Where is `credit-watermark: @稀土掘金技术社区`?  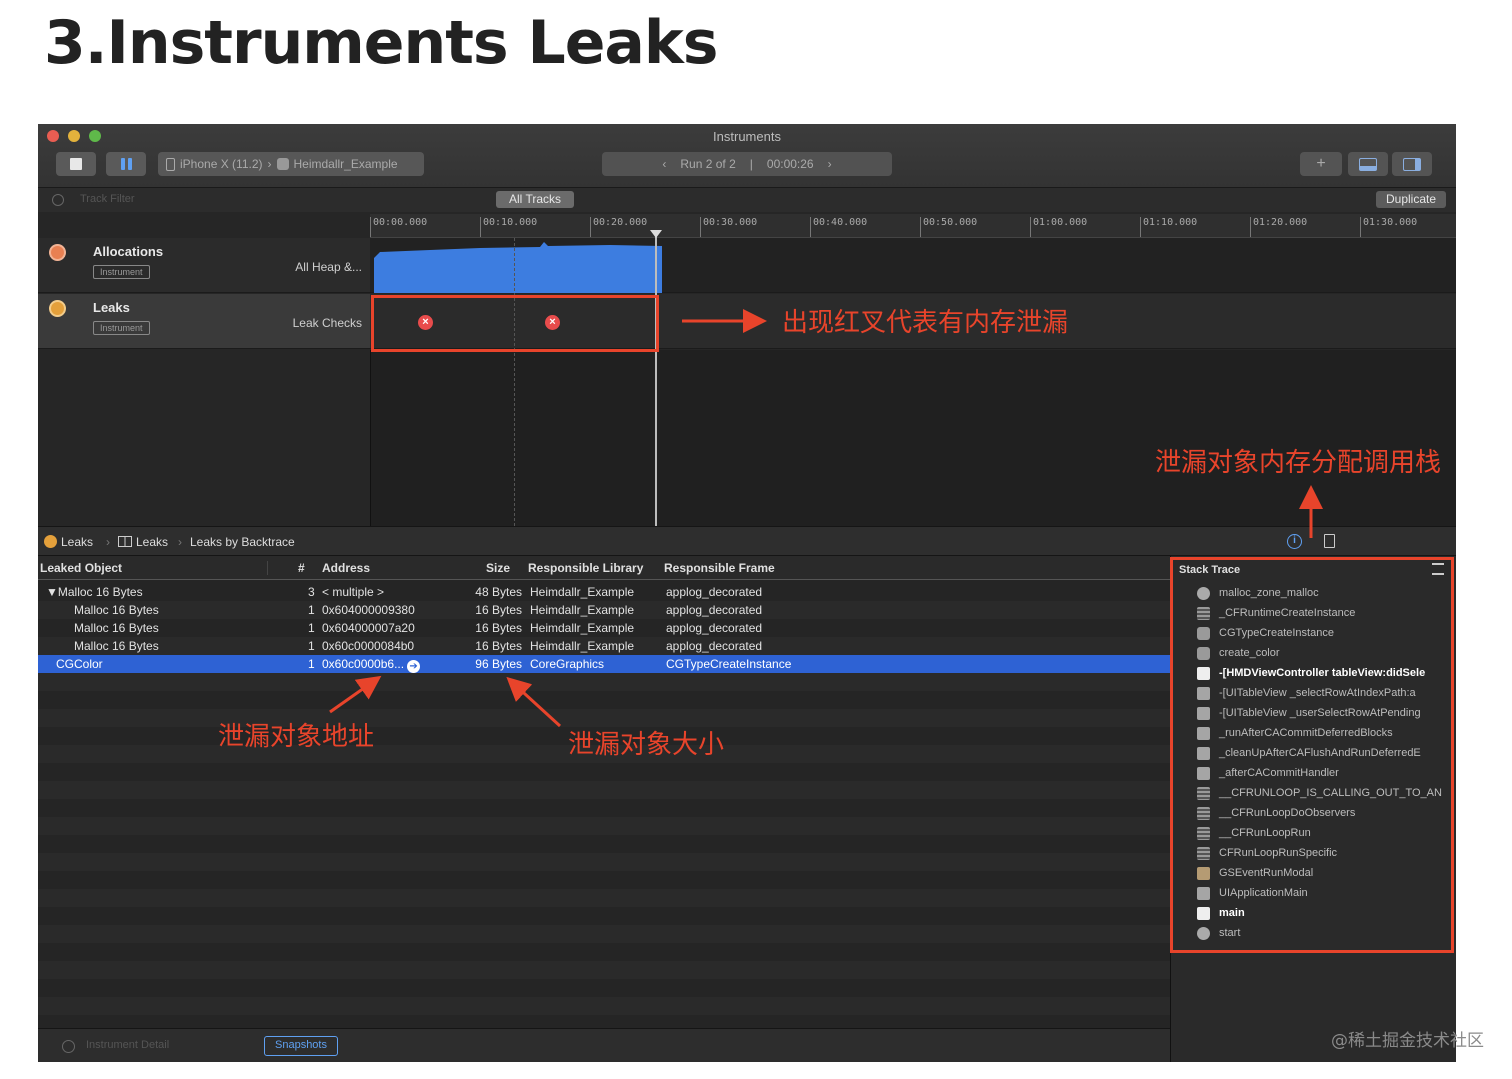 credit-watermark: @稀土掘金技术社区 is located at coordinates (1407, 1041).